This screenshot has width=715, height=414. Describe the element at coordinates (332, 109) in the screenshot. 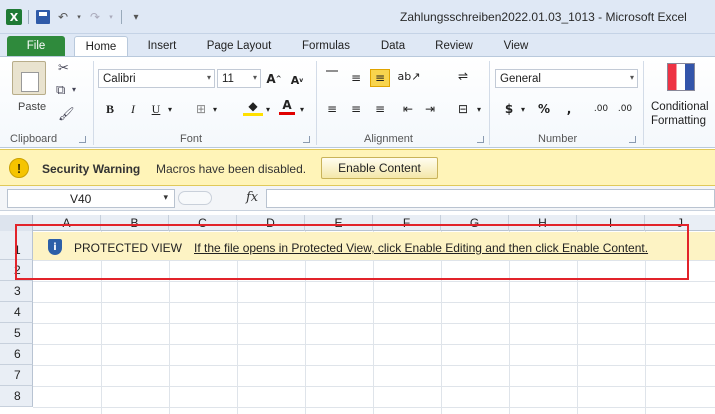

I see `align-left-icon: ≡` at that location.